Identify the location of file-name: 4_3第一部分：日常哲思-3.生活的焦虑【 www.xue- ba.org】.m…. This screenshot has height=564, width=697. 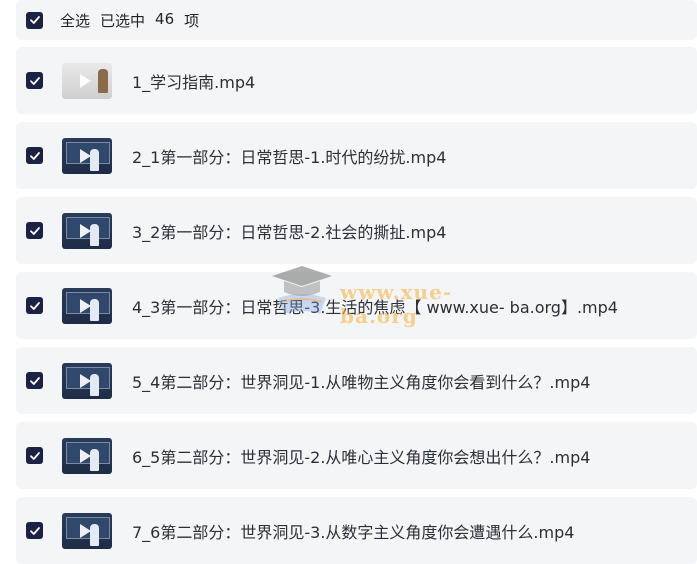
(375, 307).